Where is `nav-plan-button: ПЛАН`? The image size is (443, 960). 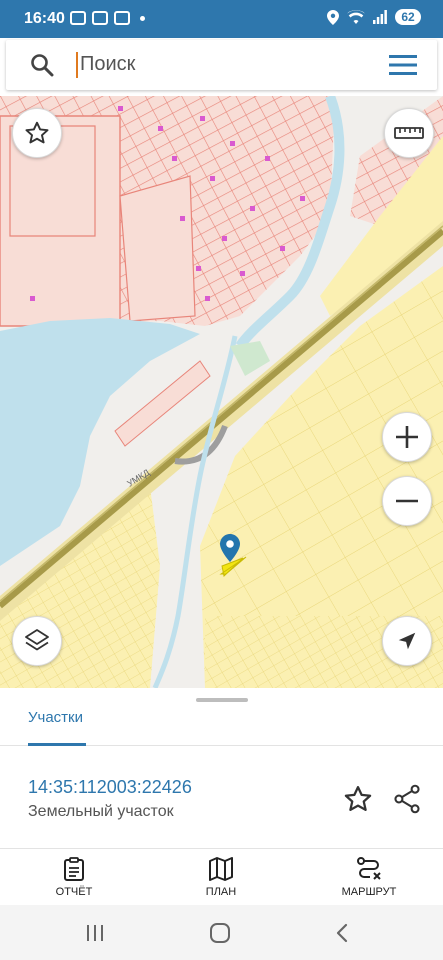 nav-plan-button: ПЛАН is located at coordinates (221, 877).